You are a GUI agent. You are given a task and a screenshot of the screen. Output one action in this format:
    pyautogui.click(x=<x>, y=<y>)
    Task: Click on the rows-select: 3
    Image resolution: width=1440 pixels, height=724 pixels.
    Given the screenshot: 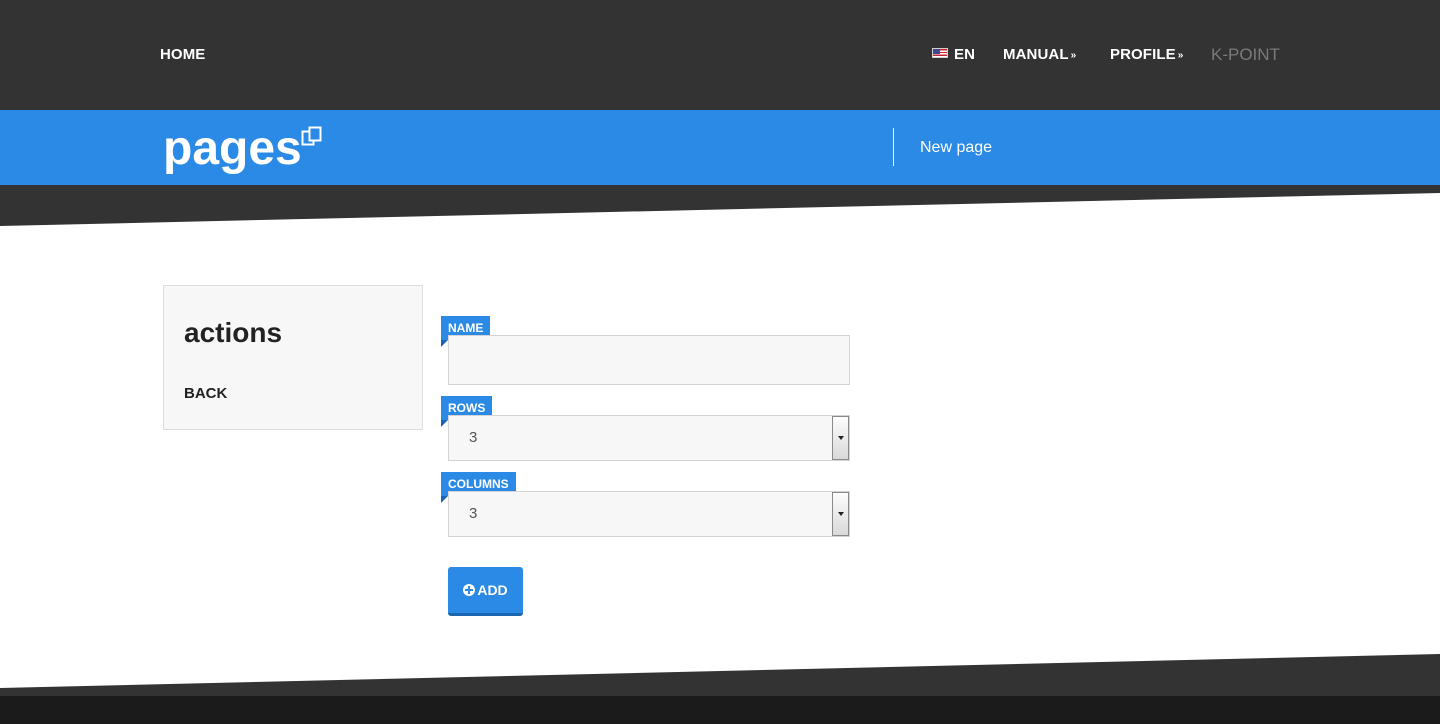 What is the action you would take?
    pyautogui.click(x=649, y=438)
    